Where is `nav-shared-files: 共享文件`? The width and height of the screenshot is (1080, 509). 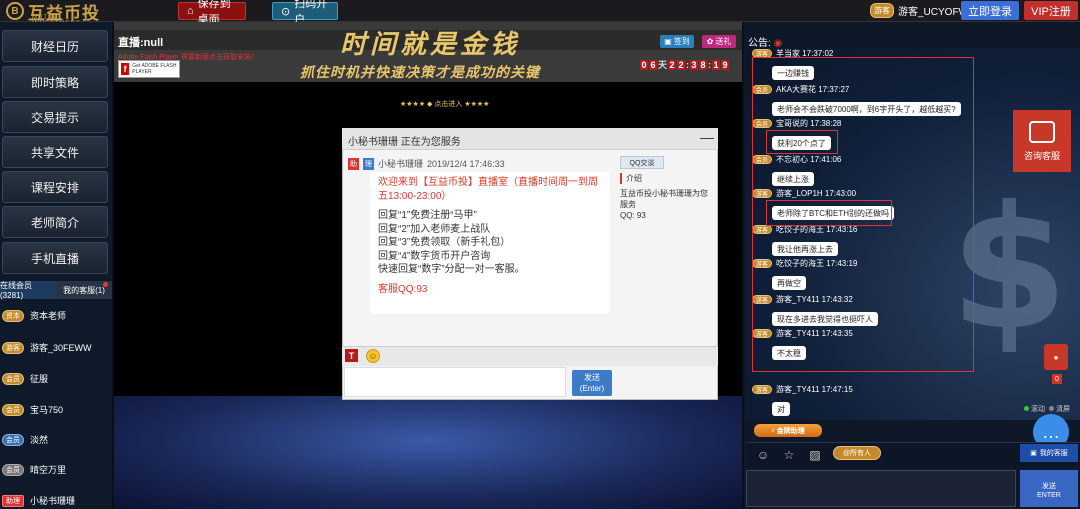 nav-shared-files: 共享文件 is located at coordinates (55, 152).